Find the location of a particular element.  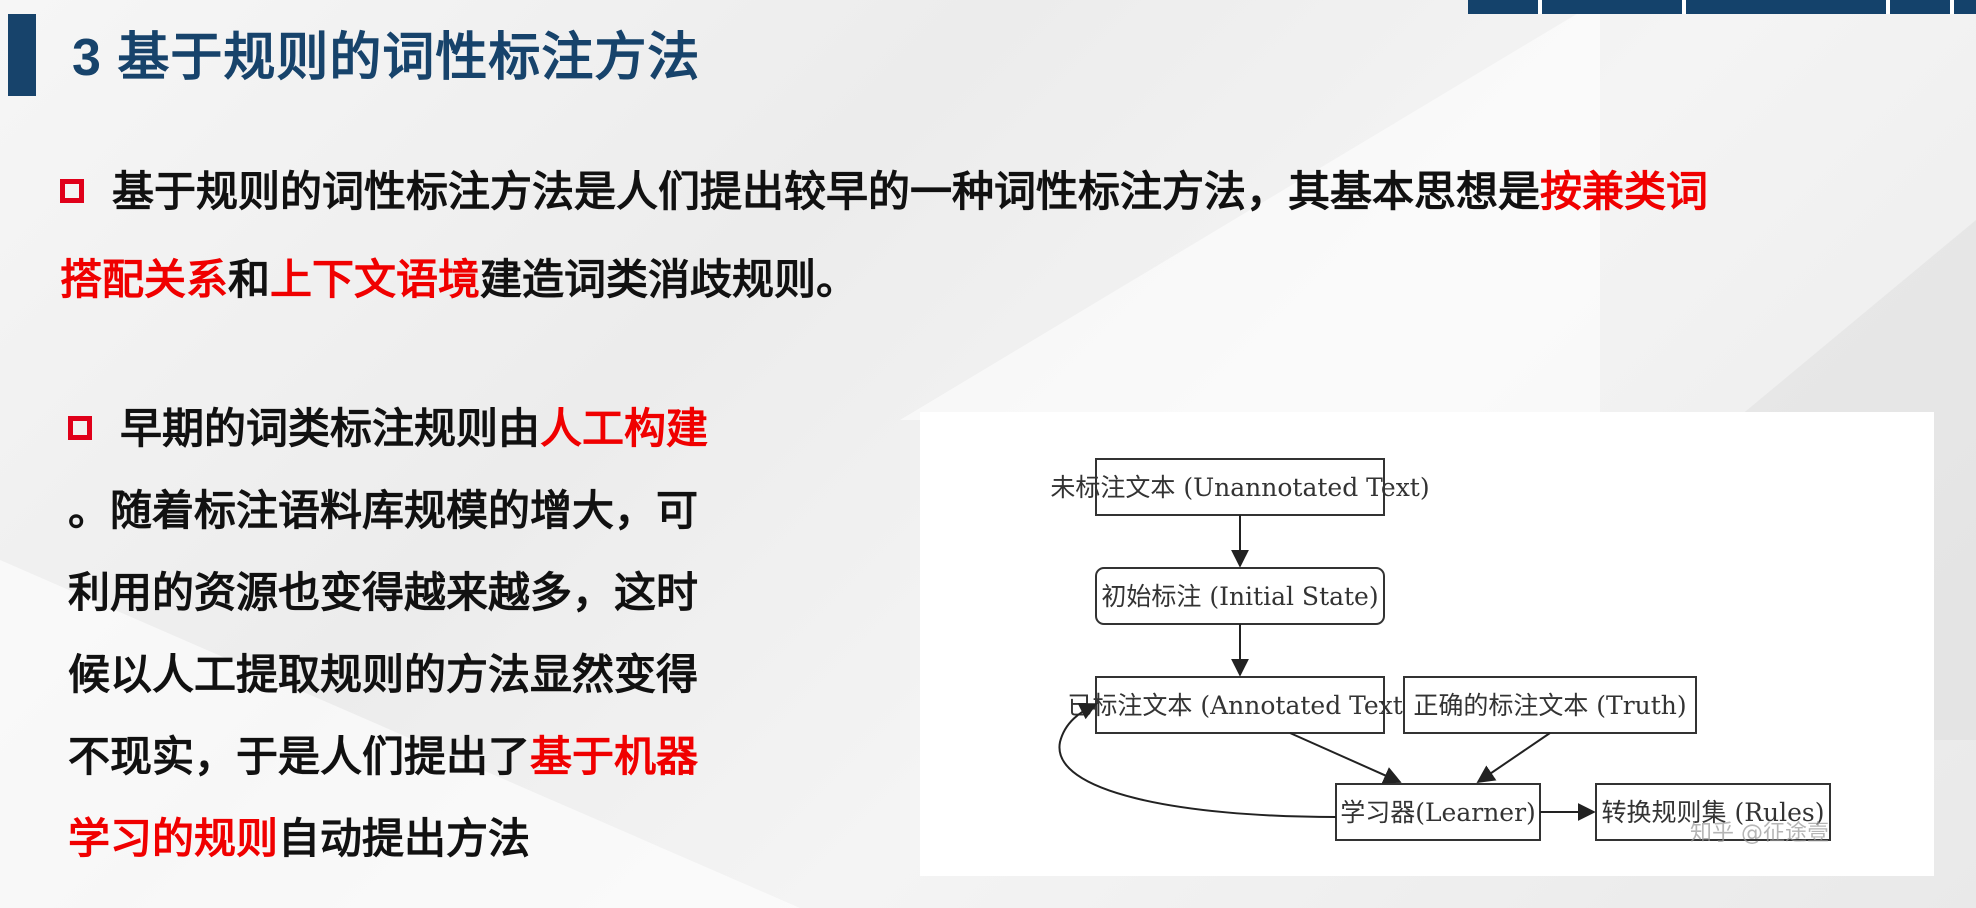

node-initial-label: 初始标注 (Initial State) is located at coordinates (1239, 596).